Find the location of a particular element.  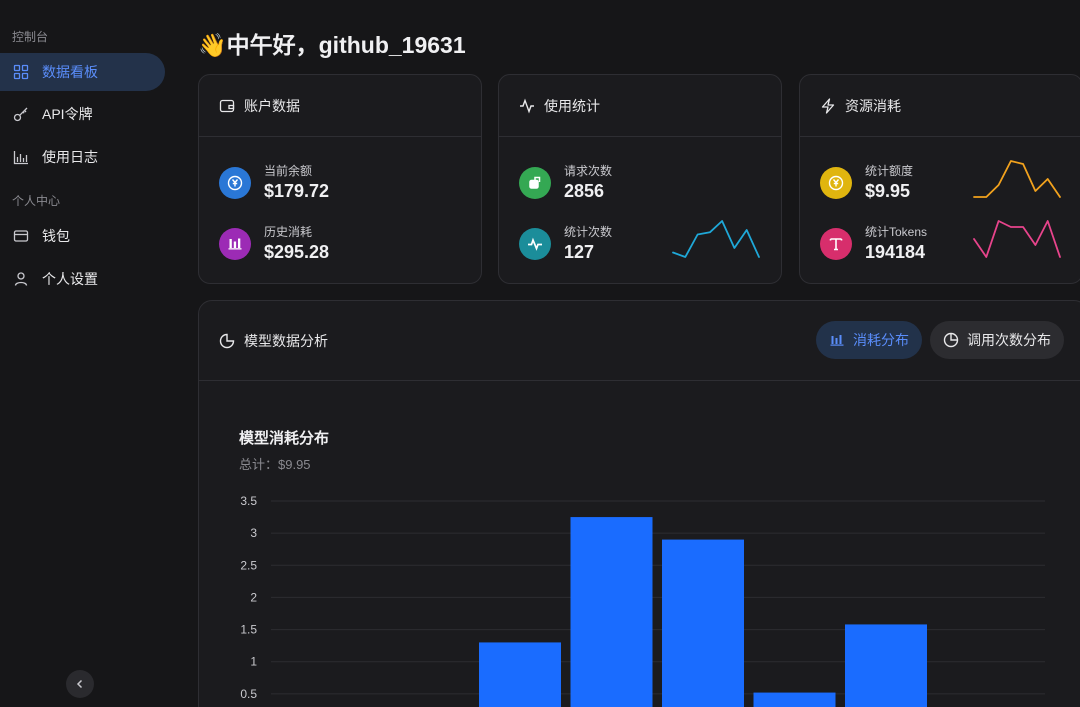

stat-count-stat: 统计次数 127 is located at coordinates (565, 244).